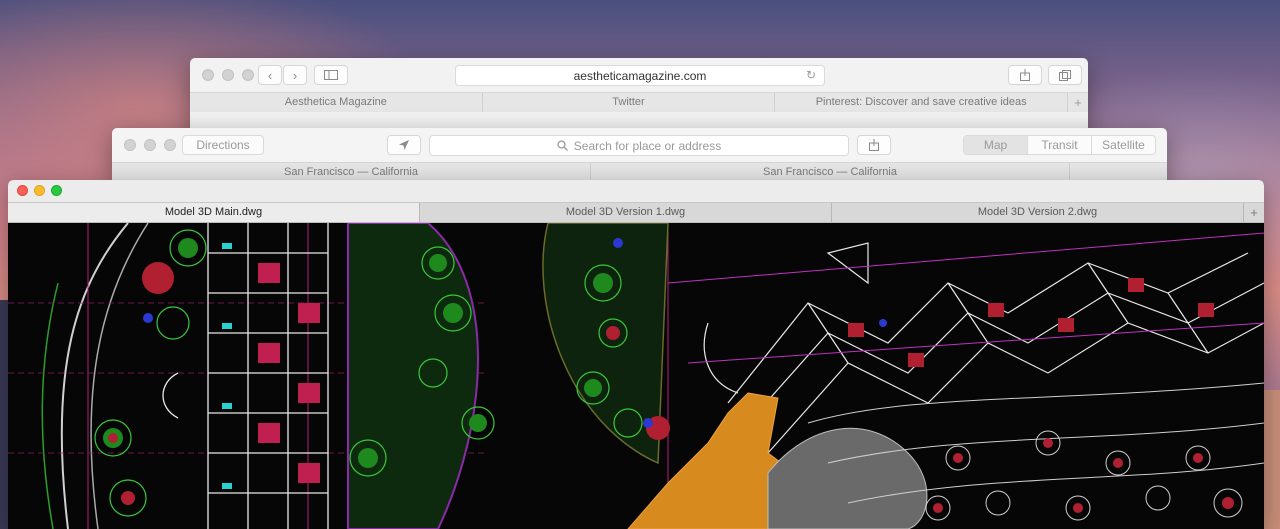 Image resolution: width=1280 pixels, height=529 pixels. I want to click on tabs-overview-button, so click(1065, 75).